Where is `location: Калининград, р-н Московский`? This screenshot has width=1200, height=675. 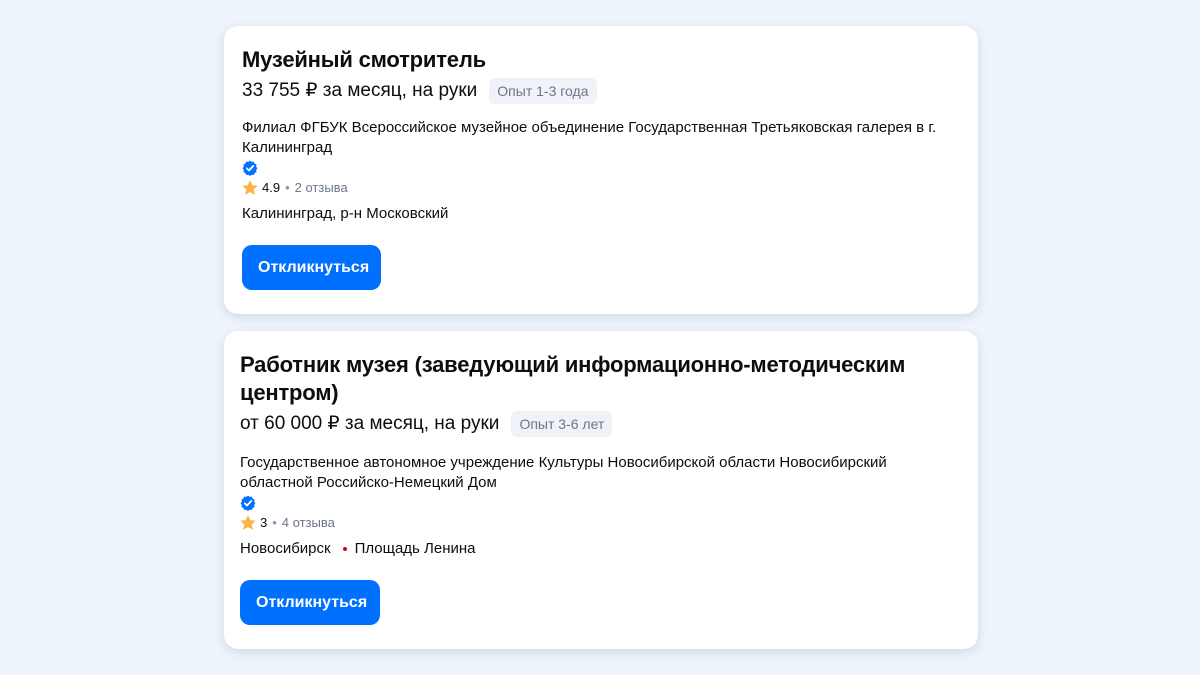
location: Калининград, р-н Московский is located at coordinates (601, 214).